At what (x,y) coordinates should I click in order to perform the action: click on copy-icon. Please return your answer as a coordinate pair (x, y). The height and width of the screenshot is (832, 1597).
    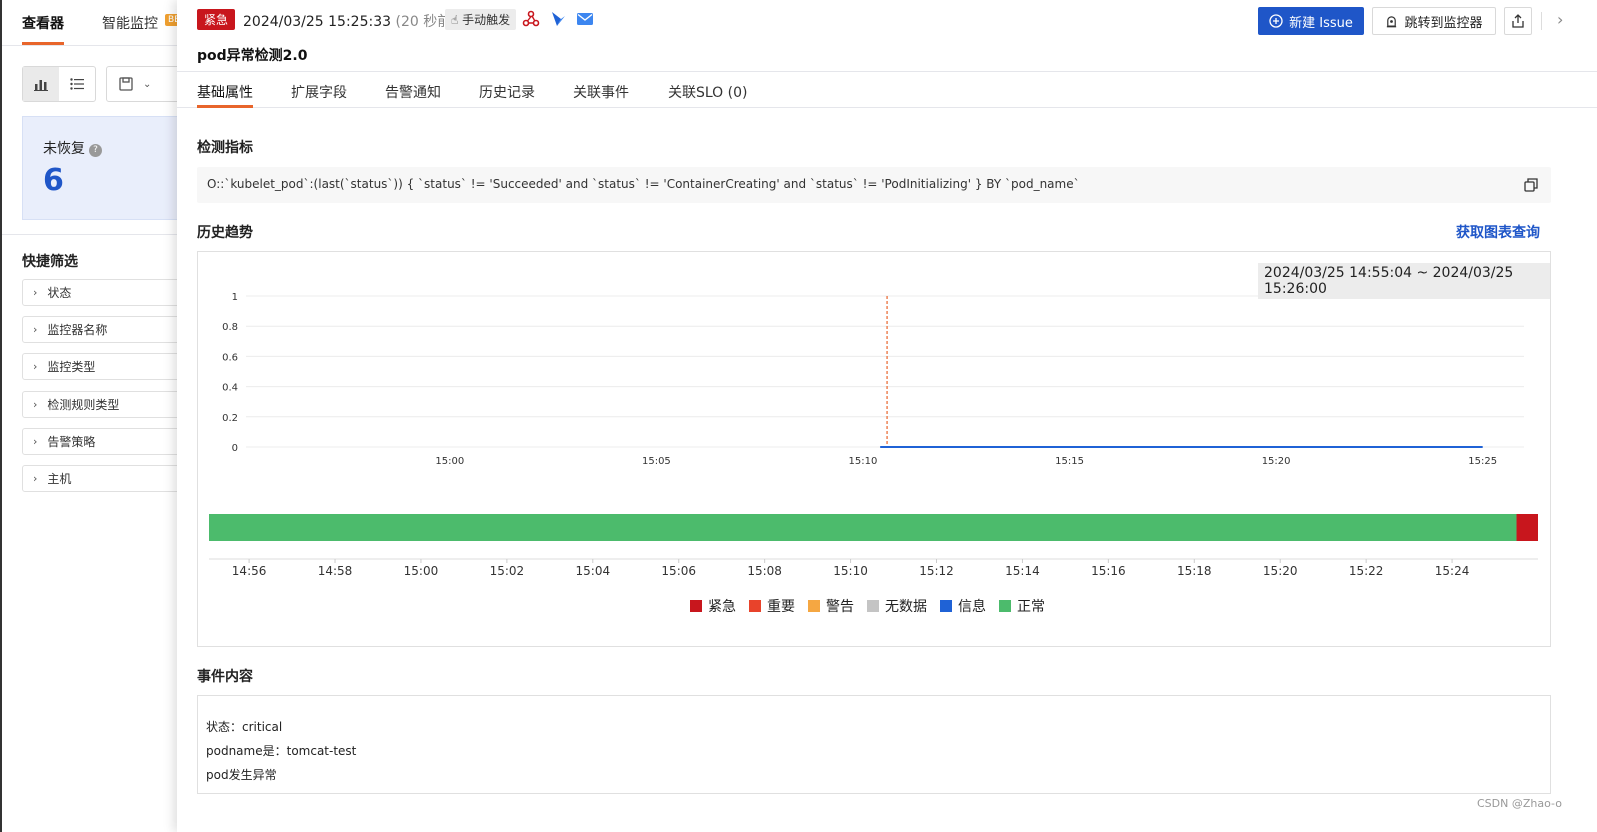
    Looking at the image, I should click on (1531, 185).